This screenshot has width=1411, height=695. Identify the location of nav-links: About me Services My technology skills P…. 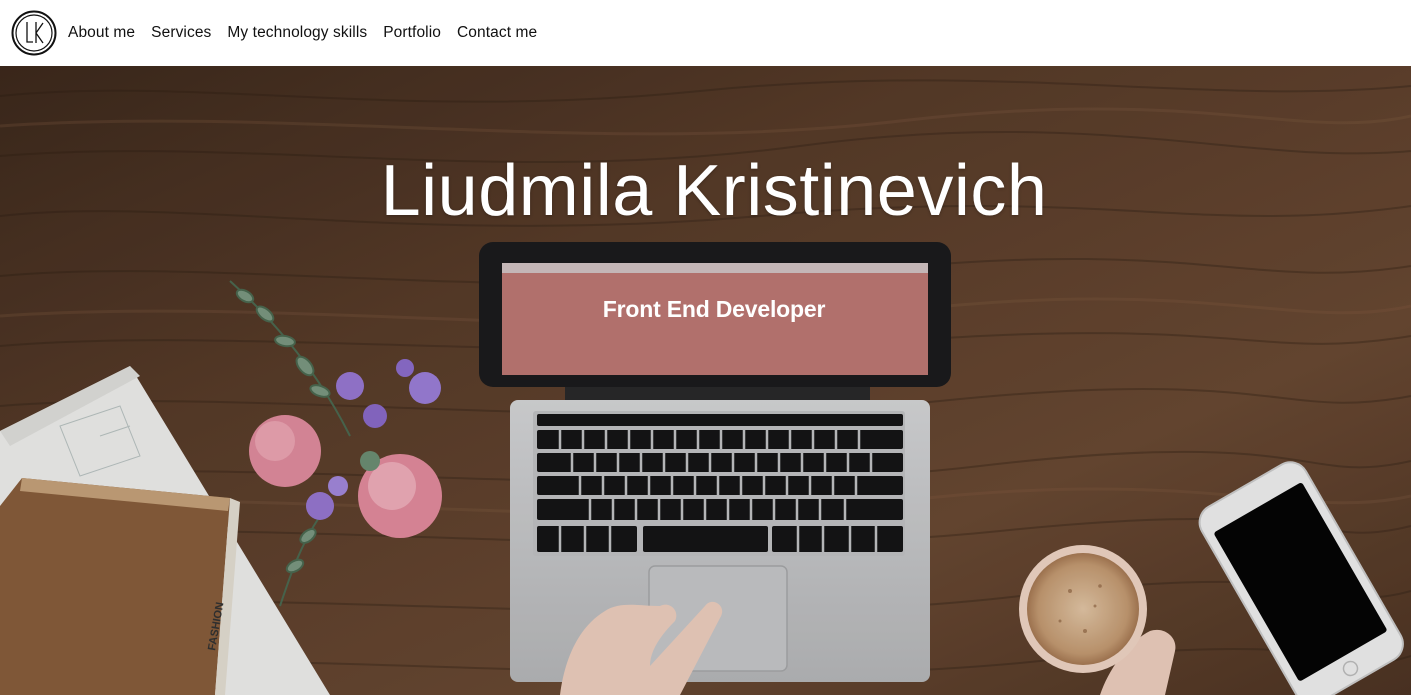
(310, 33).